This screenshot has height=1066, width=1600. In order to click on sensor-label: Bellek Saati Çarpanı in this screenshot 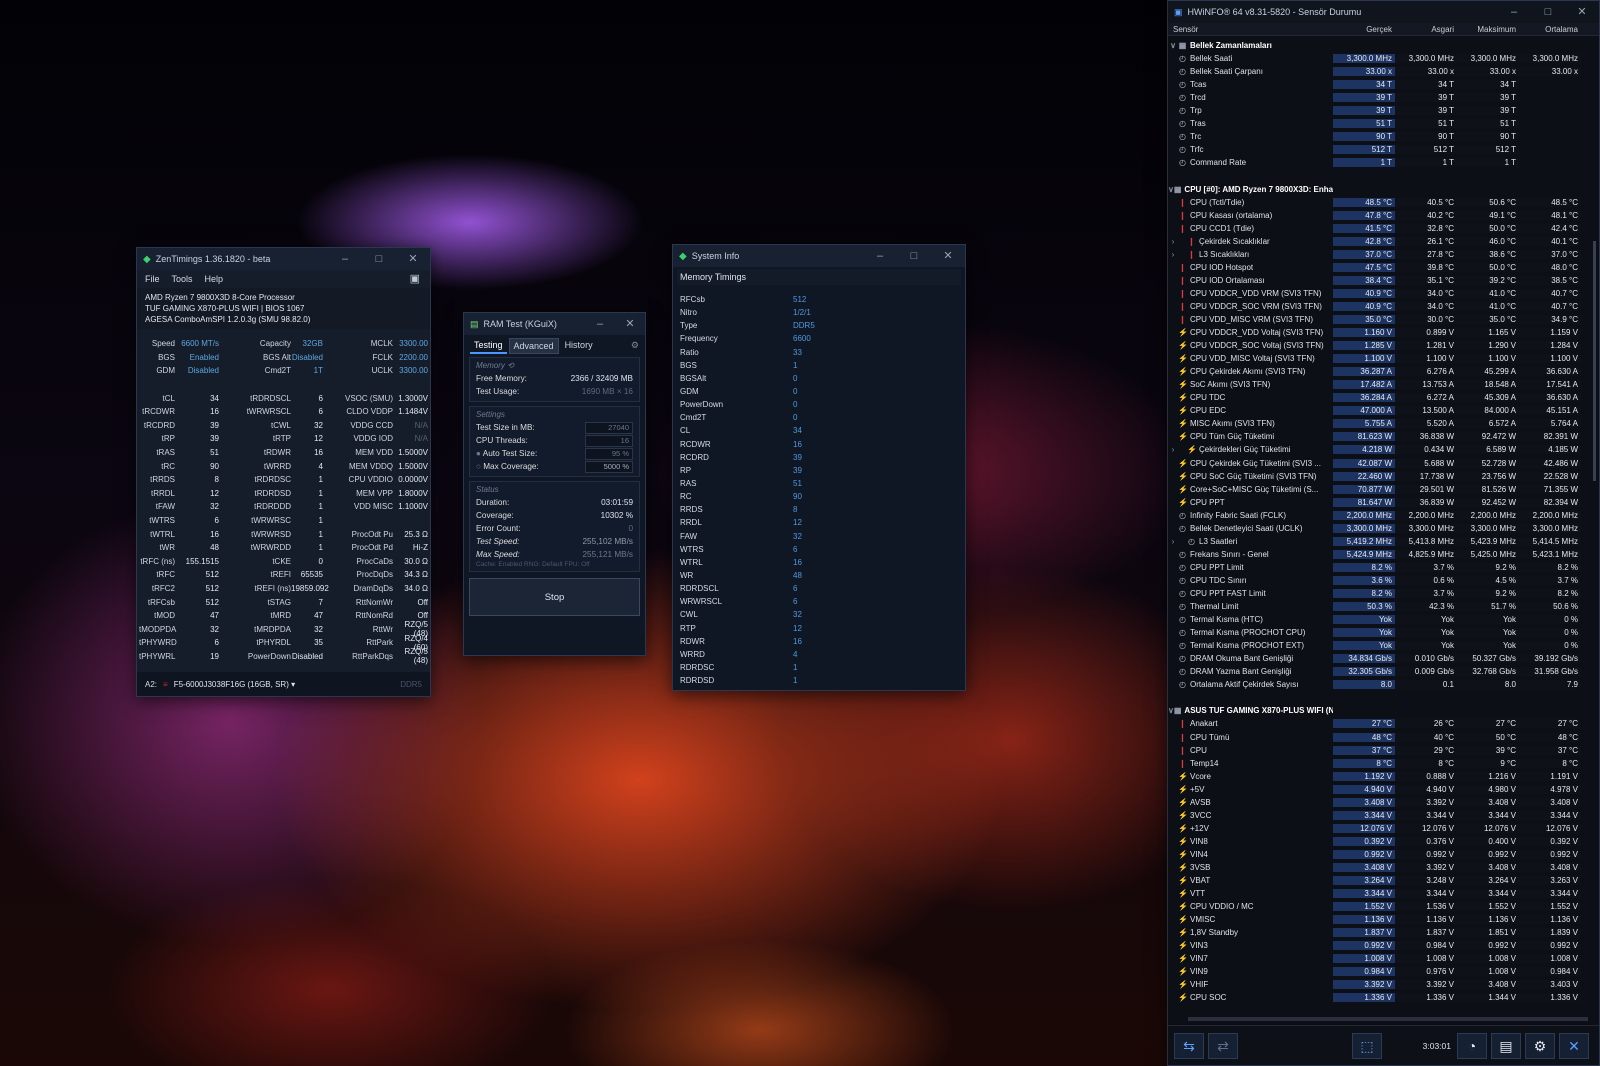, I will do `click(1226, 72)`.